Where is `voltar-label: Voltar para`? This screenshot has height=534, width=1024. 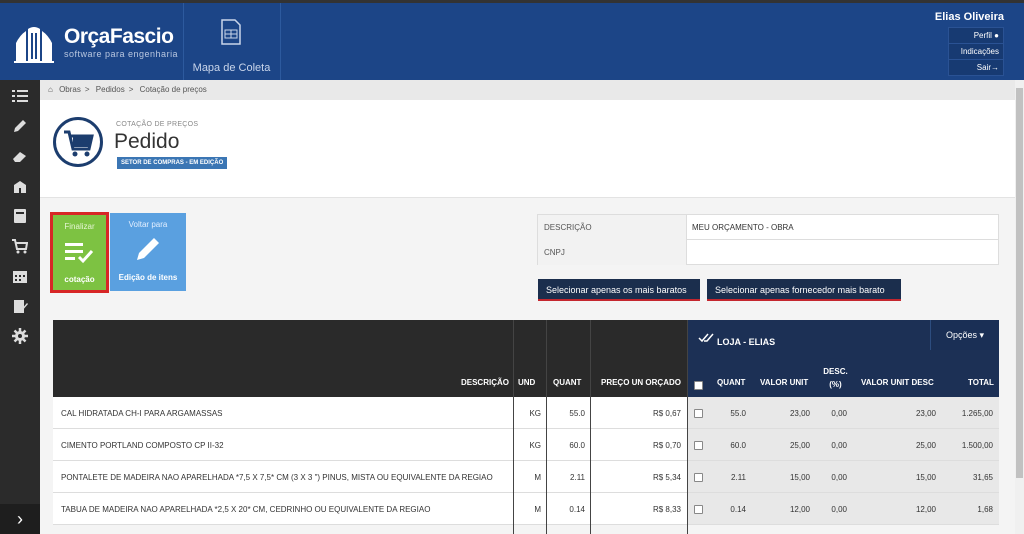 voltar-label: Voltar para is located at coordinates (148, 224).